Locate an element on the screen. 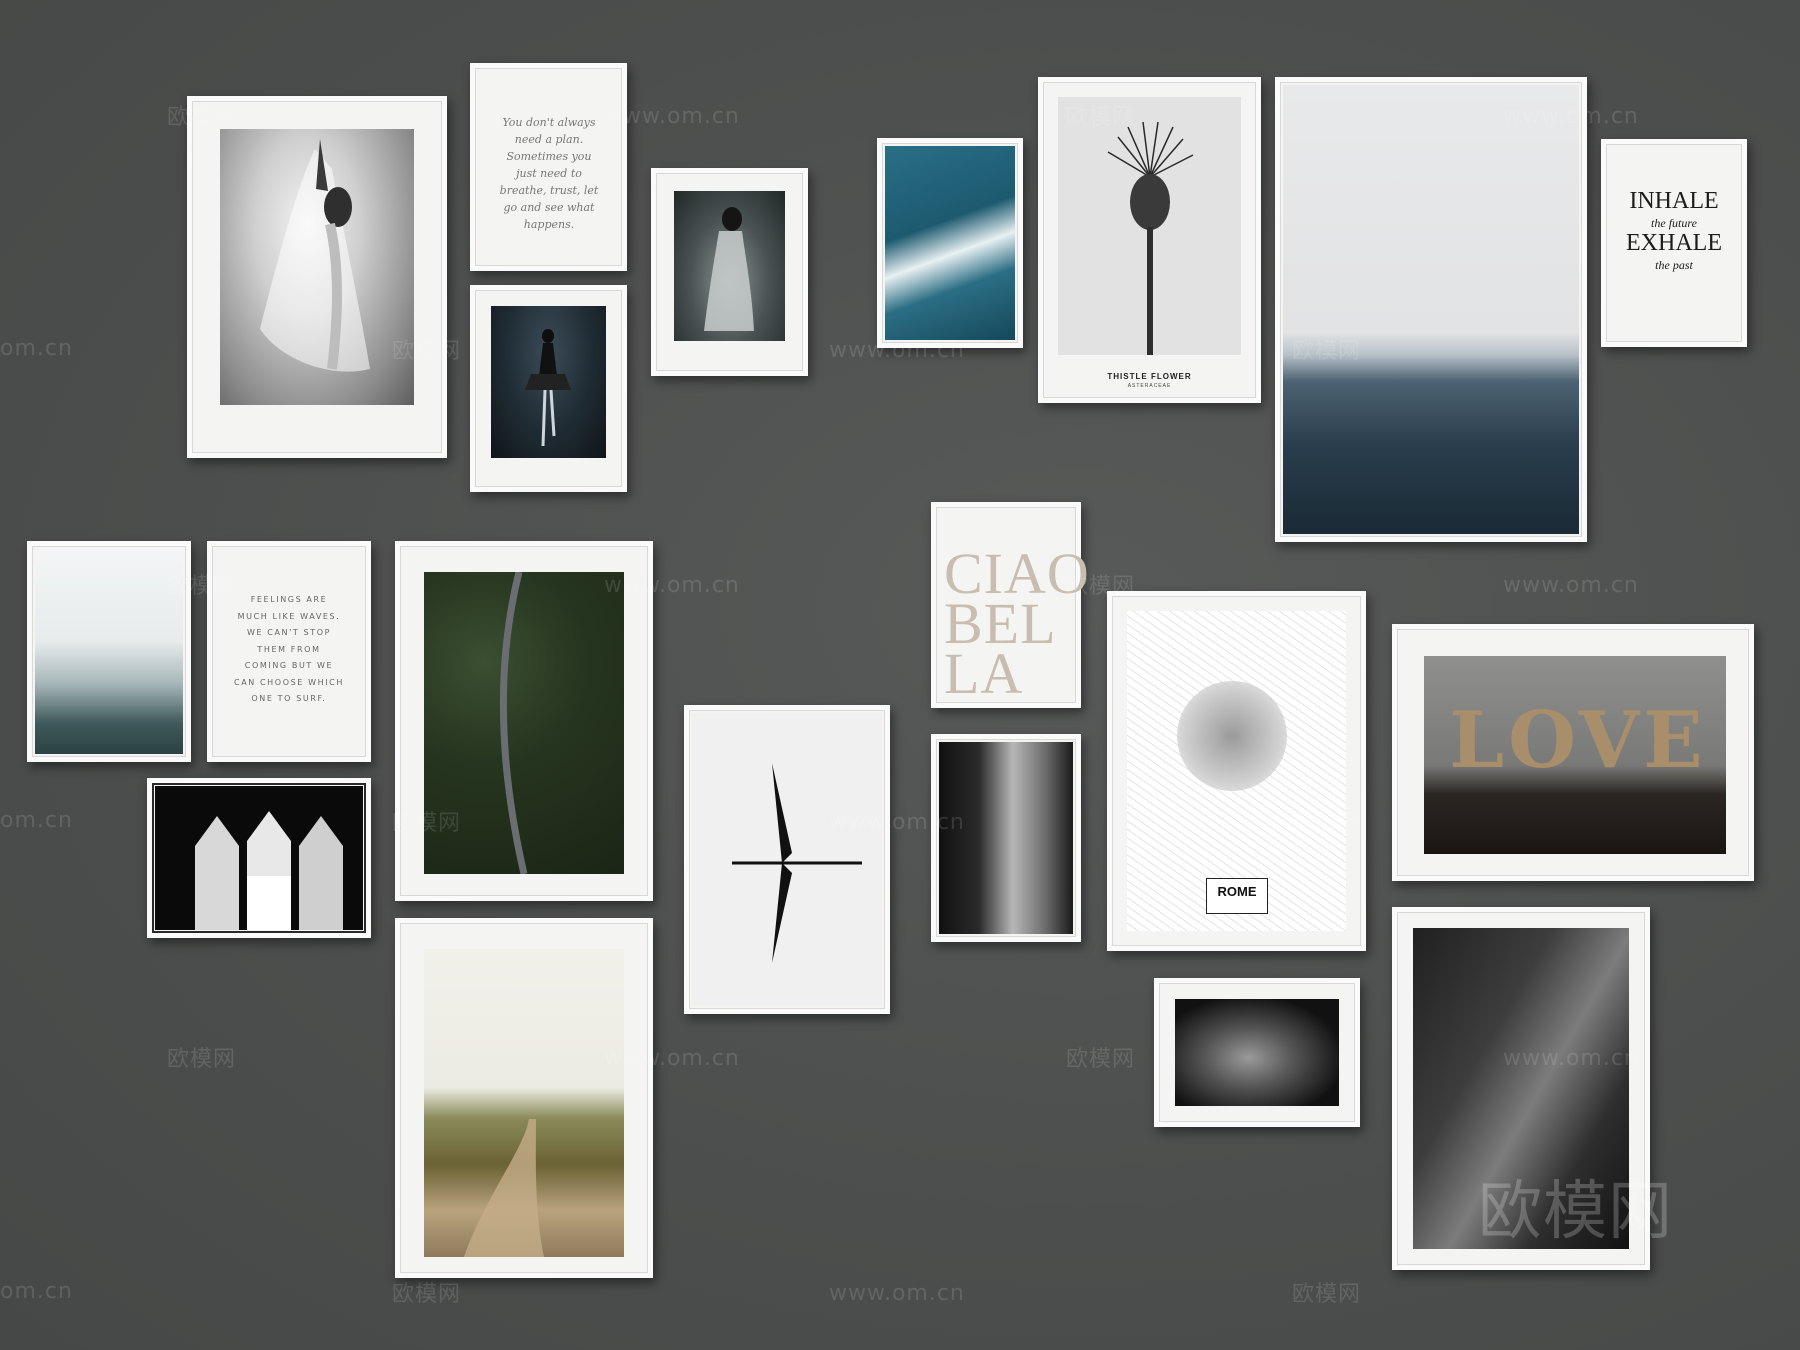  frame-ballerina is located at coordinates (548, 388).